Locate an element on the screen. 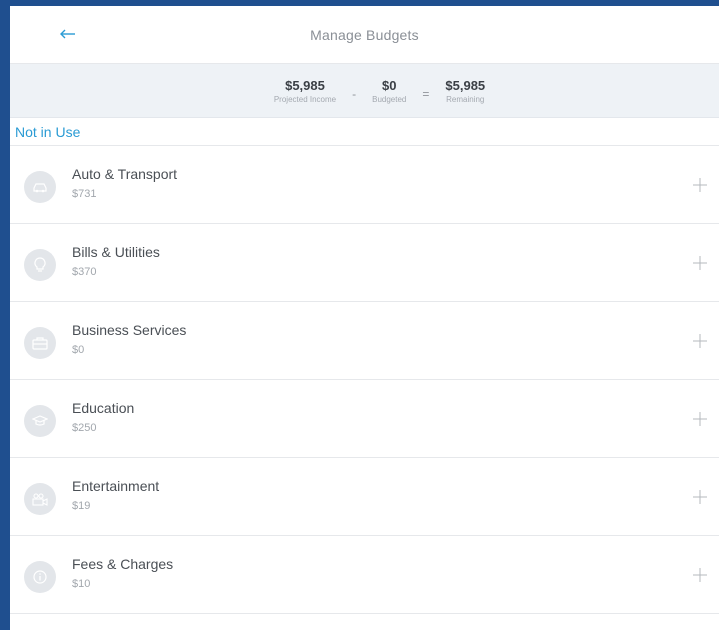 This screenshot has height=630, width=719. category-row-entertainment: Entertainment $19 is located at coordinates (364, 497).